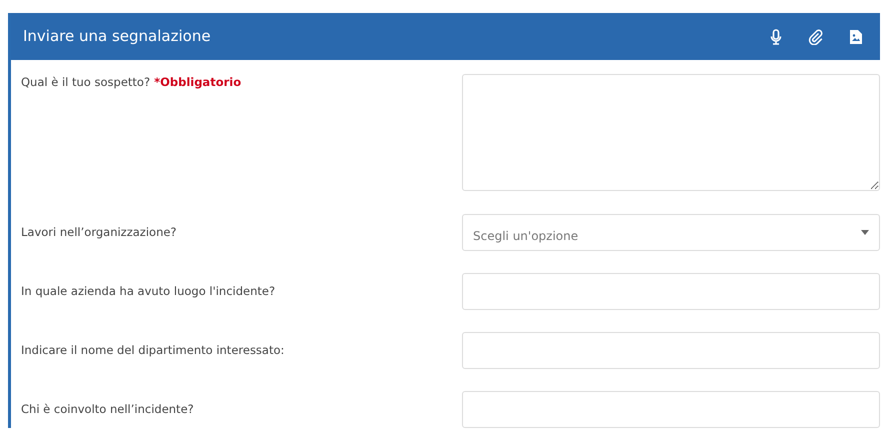  What do you see at coordinates (865, 232) in the screenshot?
I see `caret-icon` at bounding box center [865, 232].